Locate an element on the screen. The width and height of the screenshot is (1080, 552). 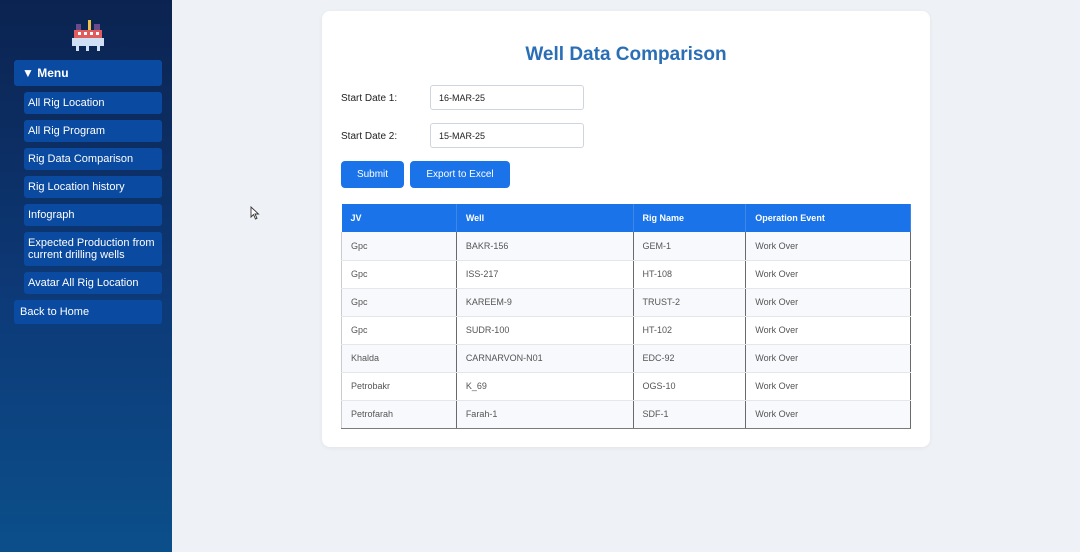
table-row: Gpc BAKR-156 GEM-1 Work Over is located at coordinates (626, 246).